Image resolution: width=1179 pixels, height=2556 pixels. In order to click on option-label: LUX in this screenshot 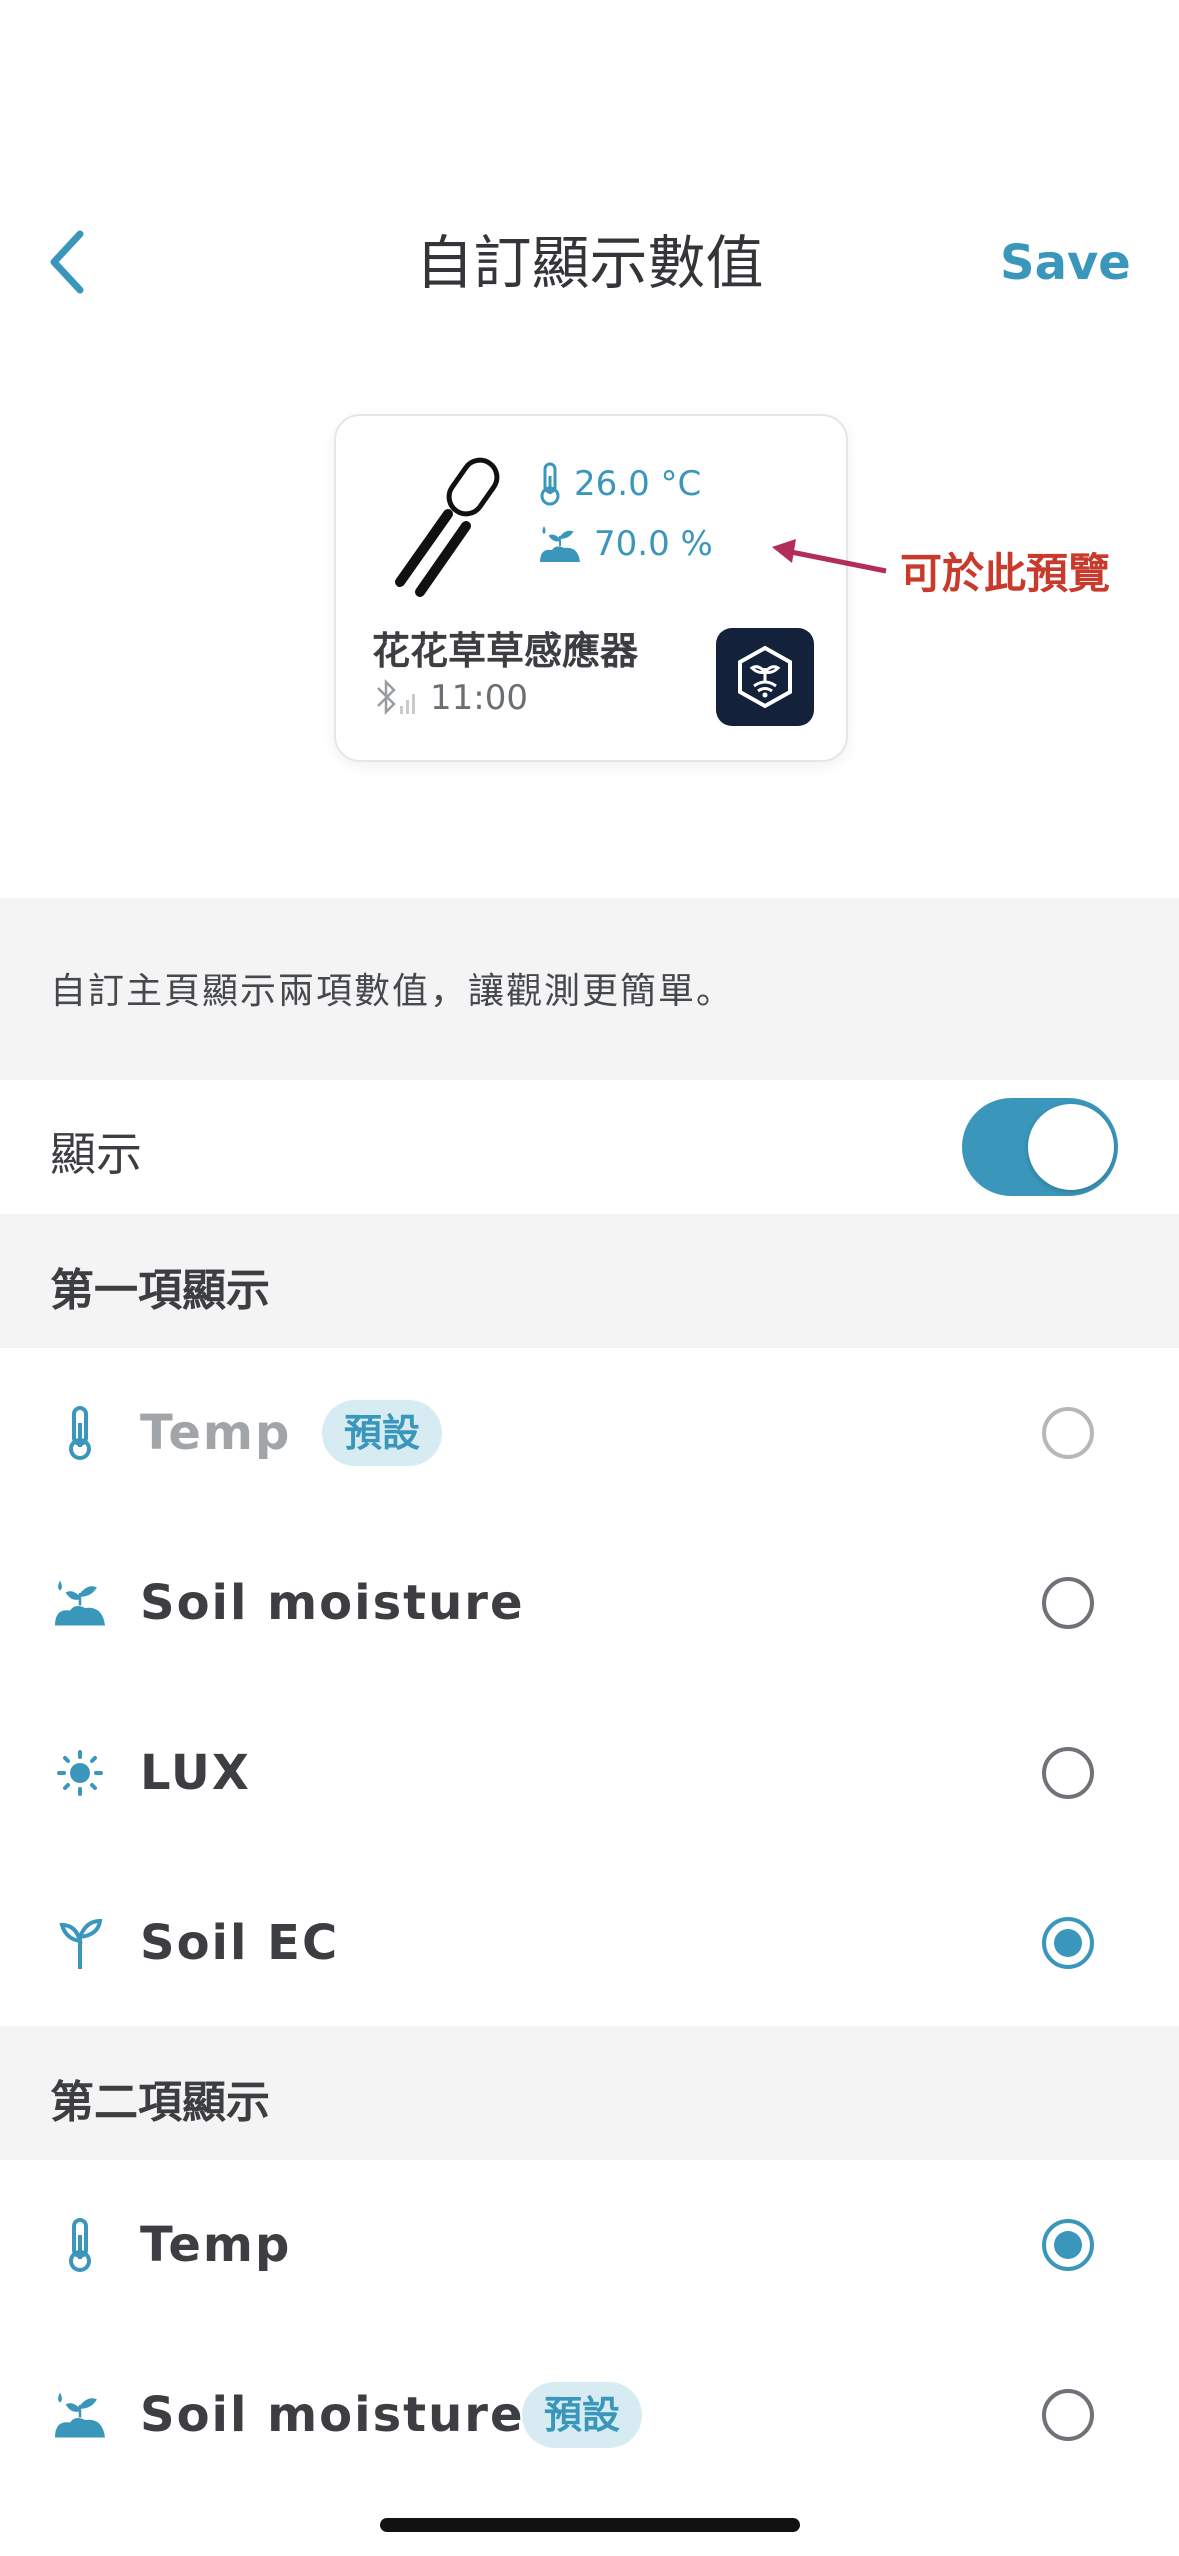, I will do `click(195, 1773)`.